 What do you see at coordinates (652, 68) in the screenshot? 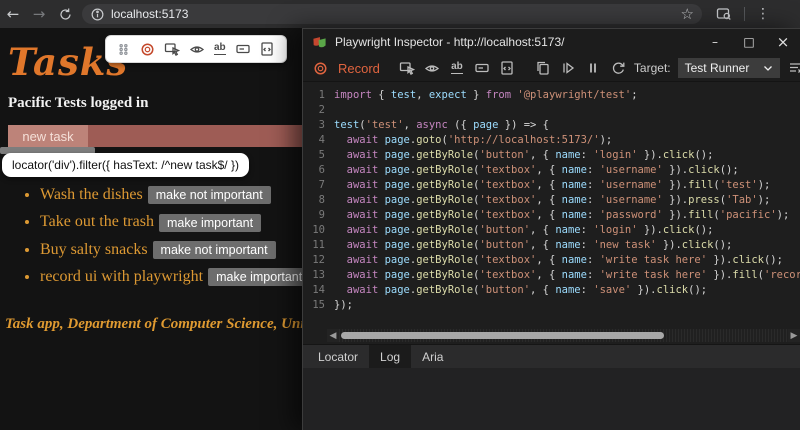
I see `target-label: Target:` at bounding box center [652, 68].